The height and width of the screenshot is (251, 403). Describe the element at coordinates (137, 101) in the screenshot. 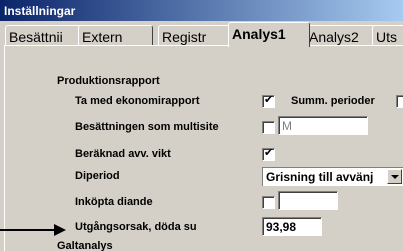

I see `label-ta-med-ekonomirapport: Ta med ekonomirapport` at that location.